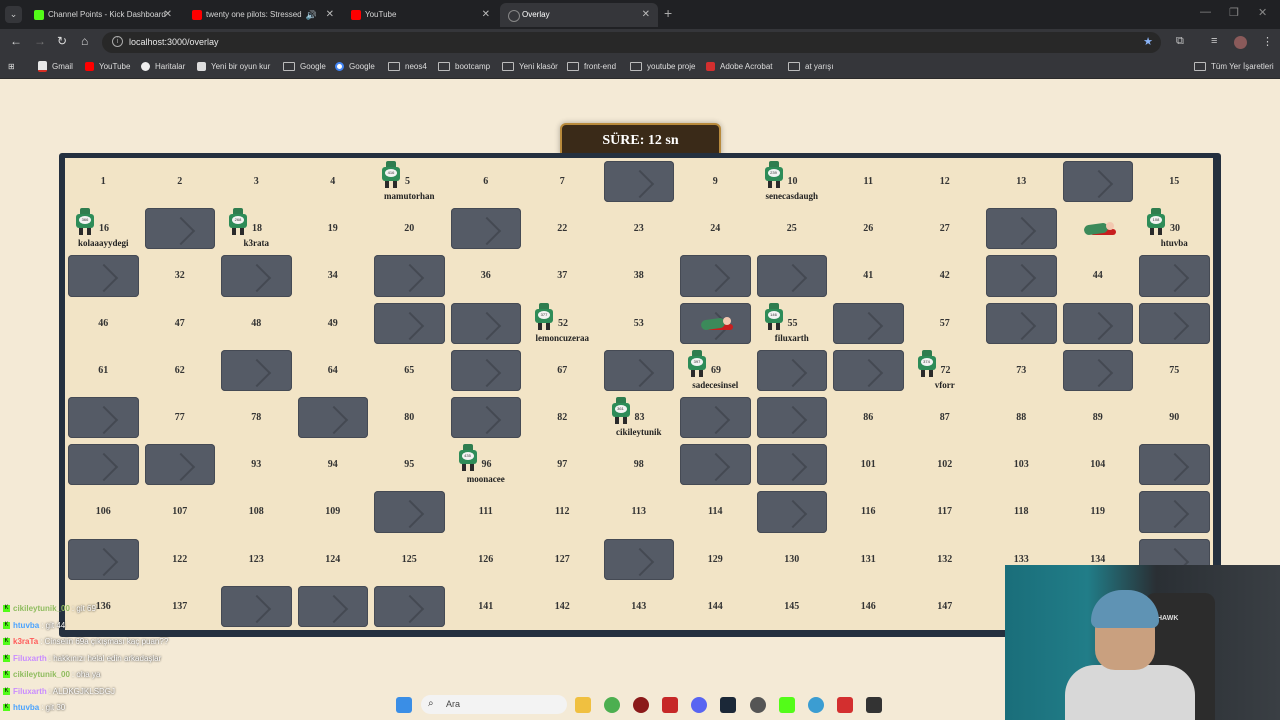 This screenshot has width=1280, height=720. Describe the element at coordinates (256, 181) in the screenshot. I see `board-cell: 3` at that location.